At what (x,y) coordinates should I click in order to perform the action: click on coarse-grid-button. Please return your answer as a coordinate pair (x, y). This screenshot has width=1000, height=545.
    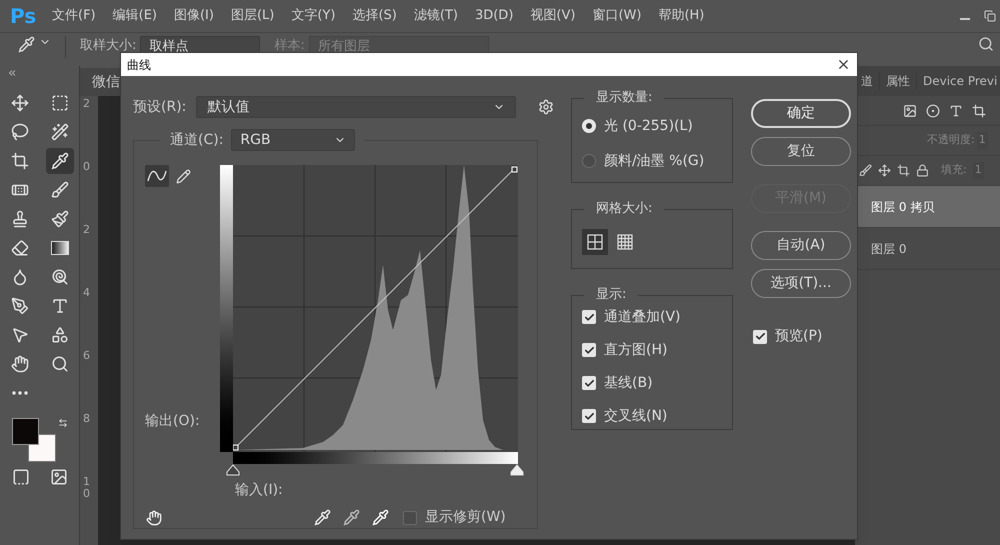
    Looking at the image, I should click on (595, 242).